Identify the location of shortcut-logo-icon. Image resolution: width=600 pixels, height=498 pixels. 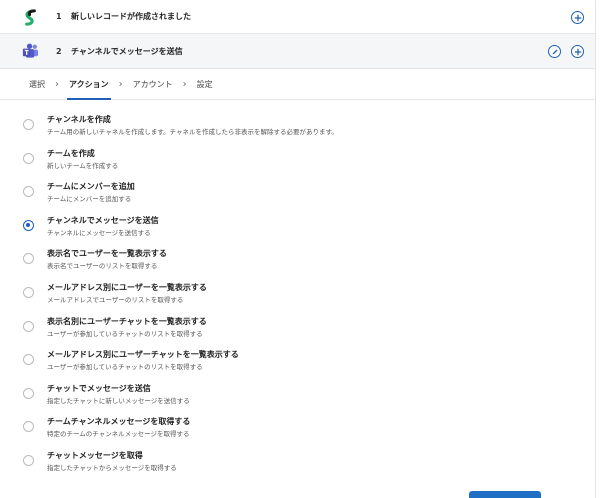
(30, 17).